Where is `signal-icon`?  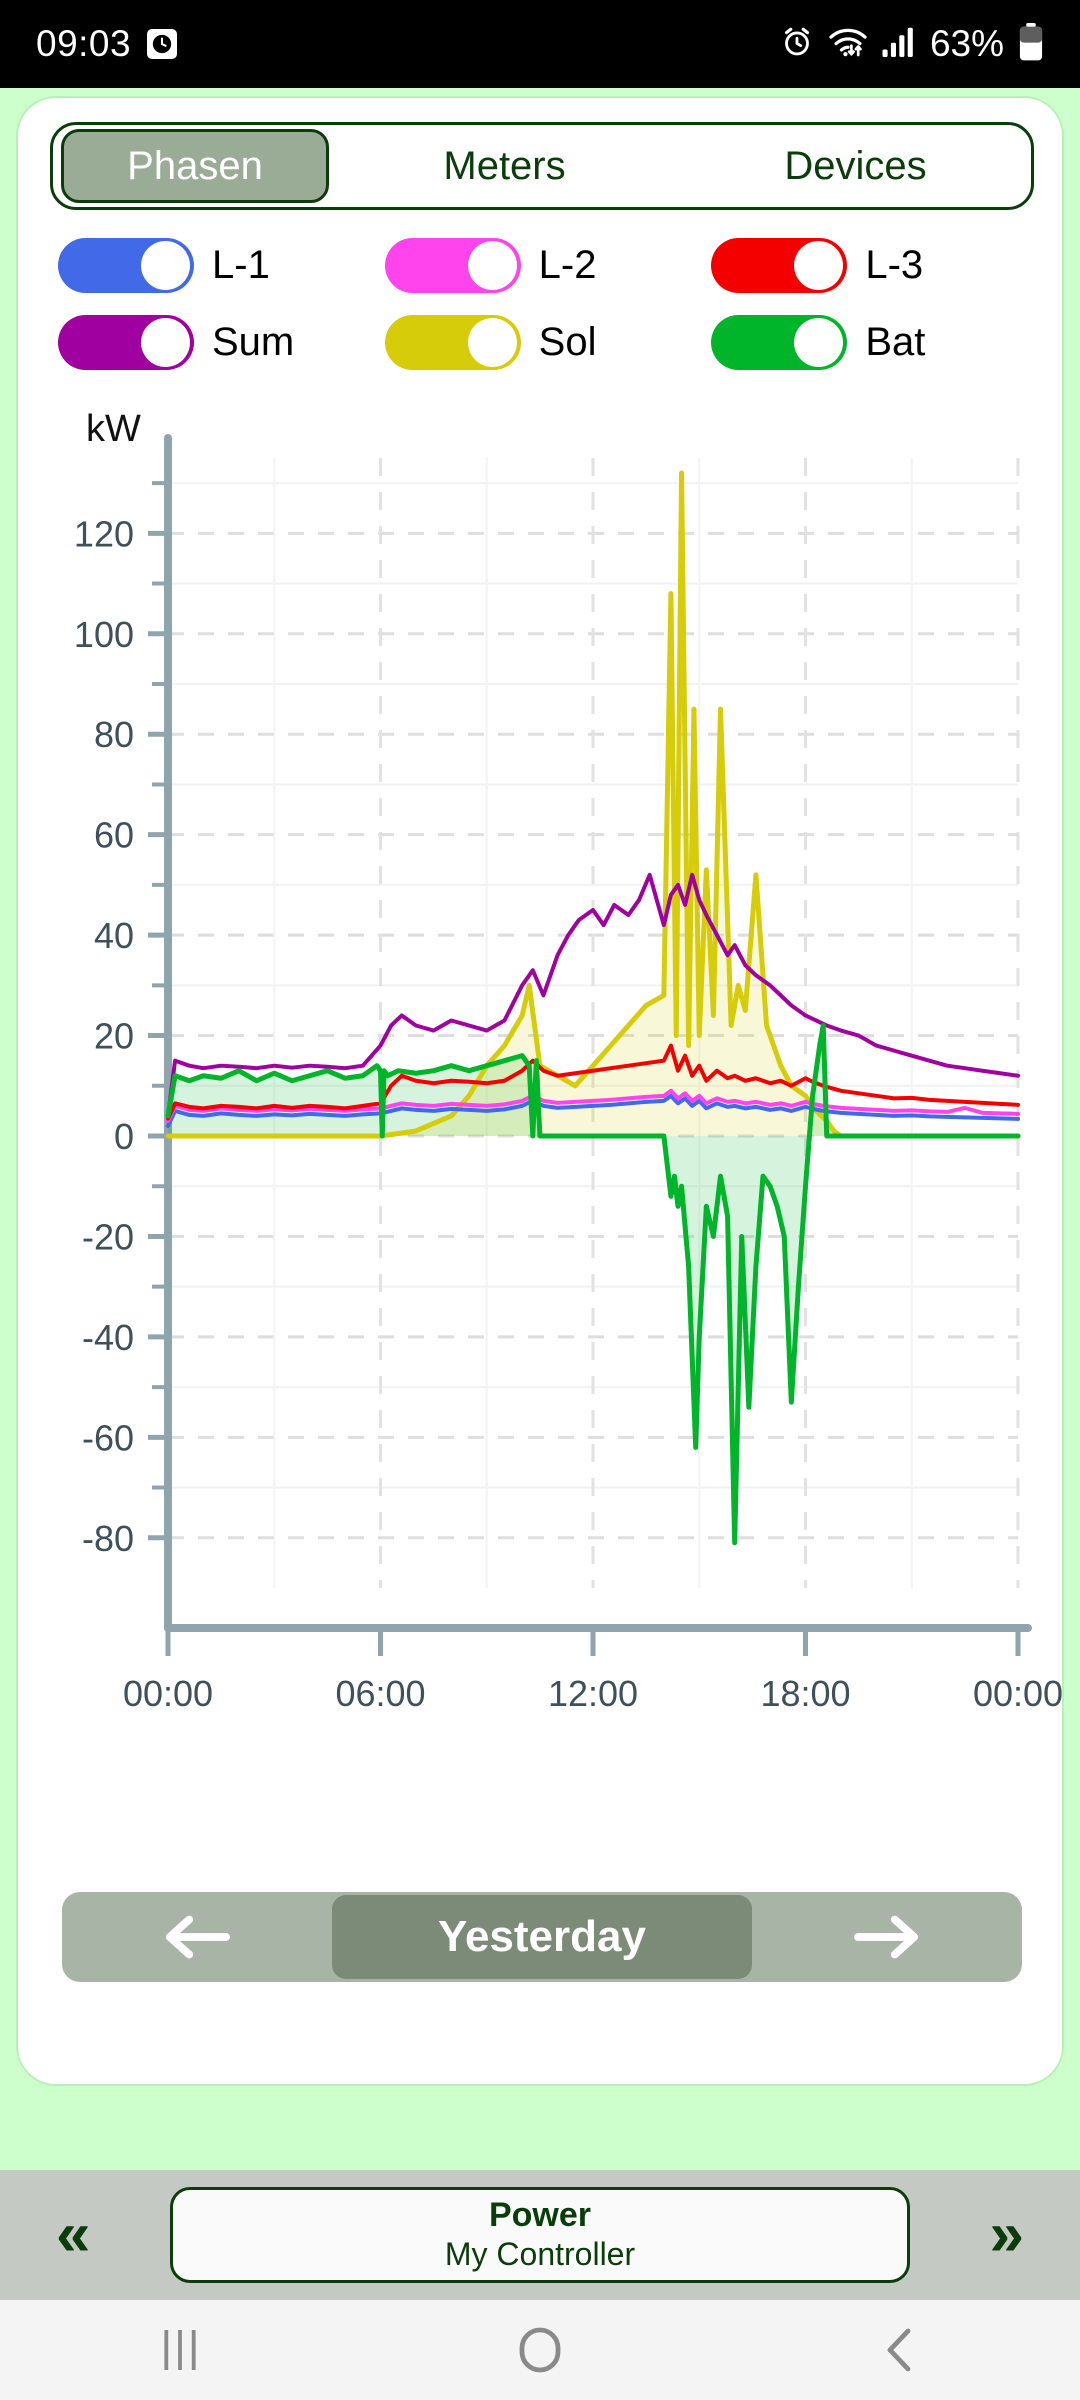
signal-icon is located at coordinates (899, 44).